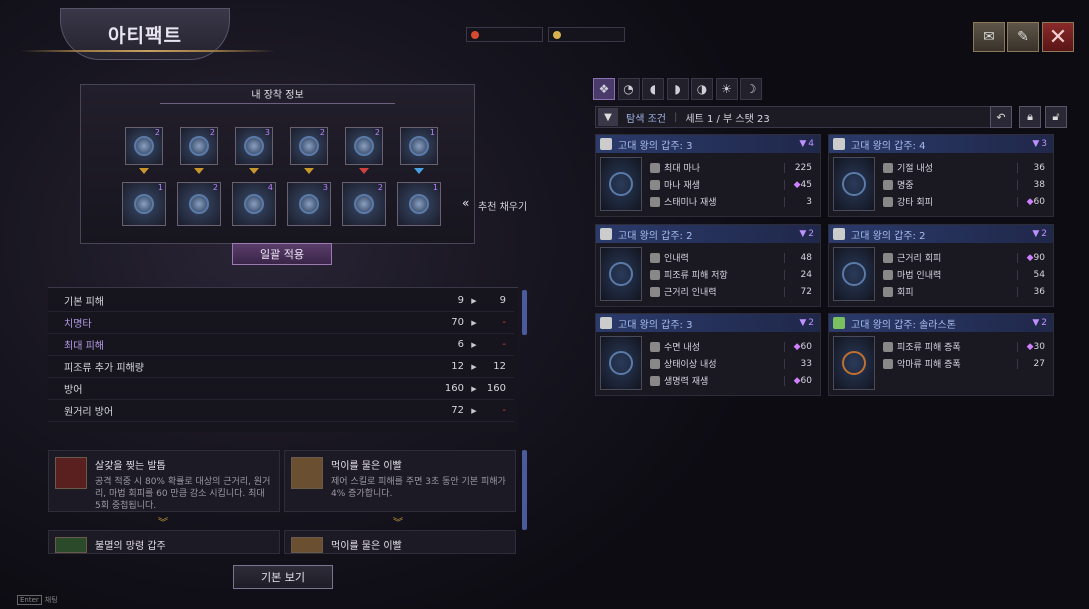  What do you see at coordinates (989, 37) in the screenshot?
I see `mail-button: ✉` at bounding box center [989, 37].